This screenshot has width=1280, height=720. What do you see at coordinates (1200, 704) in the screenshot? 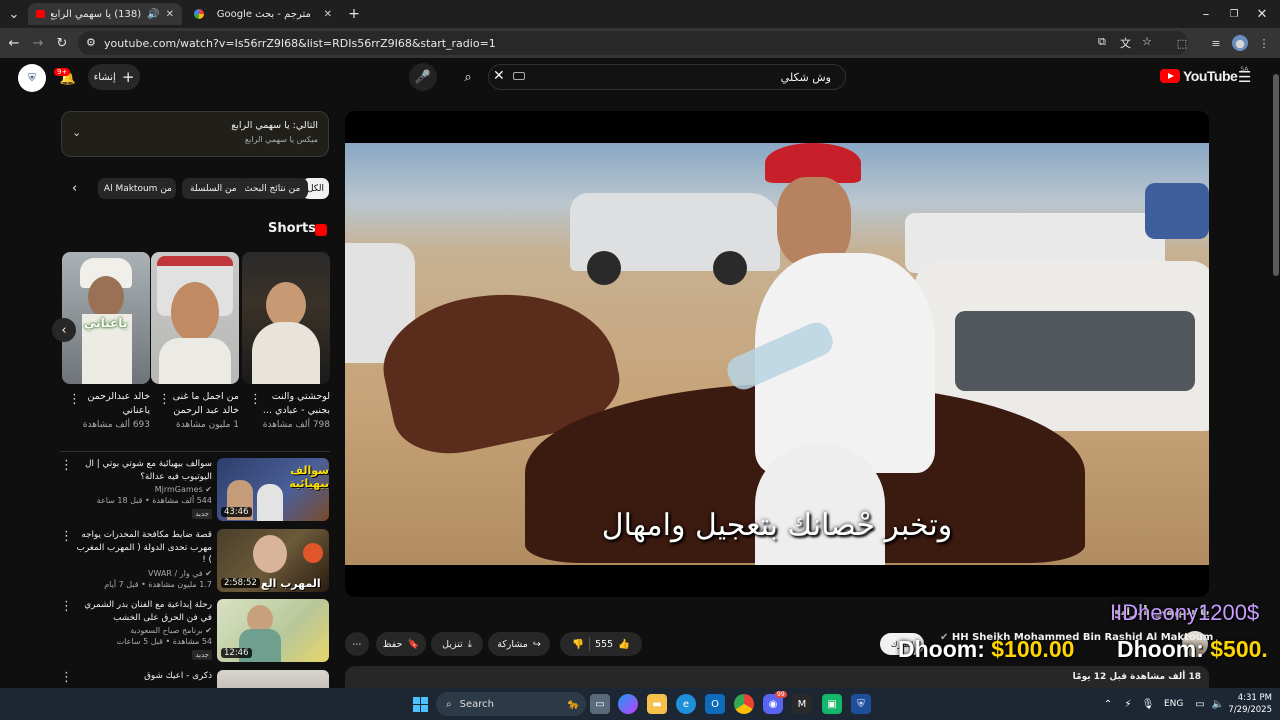
I see `display-icon: ▭` at bounding box center [1200, 704].